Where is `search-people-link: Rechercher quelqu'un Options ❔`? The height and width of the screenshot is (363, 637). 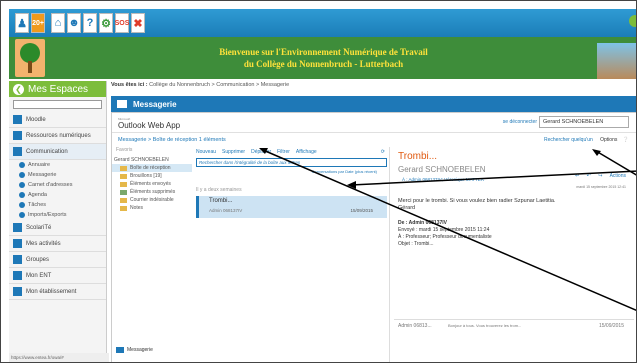 search-people-link: Rechercher quelqu'un Options ❔ is located at coordinates (586, 140).